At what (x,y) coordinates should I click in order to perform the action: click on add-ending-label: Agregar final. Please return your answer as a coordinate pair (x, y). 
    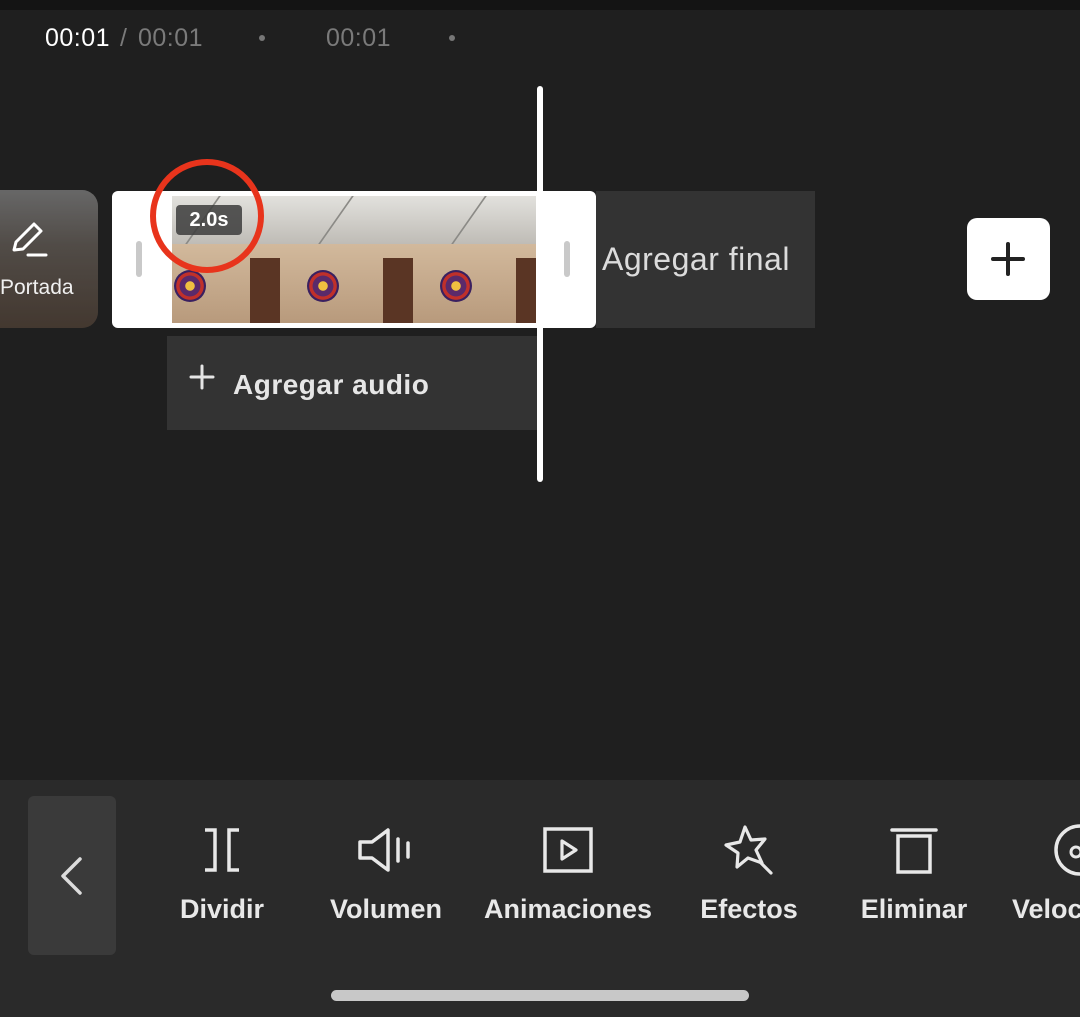
    Looking at the image, I should click on (696, 259).